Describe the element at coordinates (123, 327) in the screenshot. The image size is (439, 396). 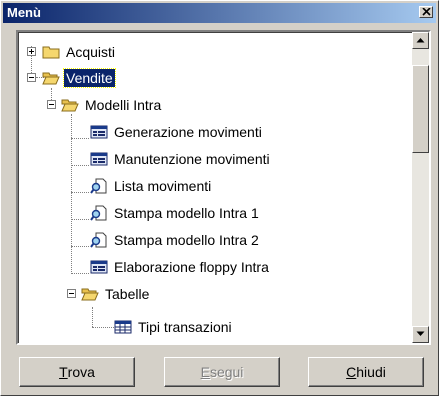
I see `table-icon` at that location.